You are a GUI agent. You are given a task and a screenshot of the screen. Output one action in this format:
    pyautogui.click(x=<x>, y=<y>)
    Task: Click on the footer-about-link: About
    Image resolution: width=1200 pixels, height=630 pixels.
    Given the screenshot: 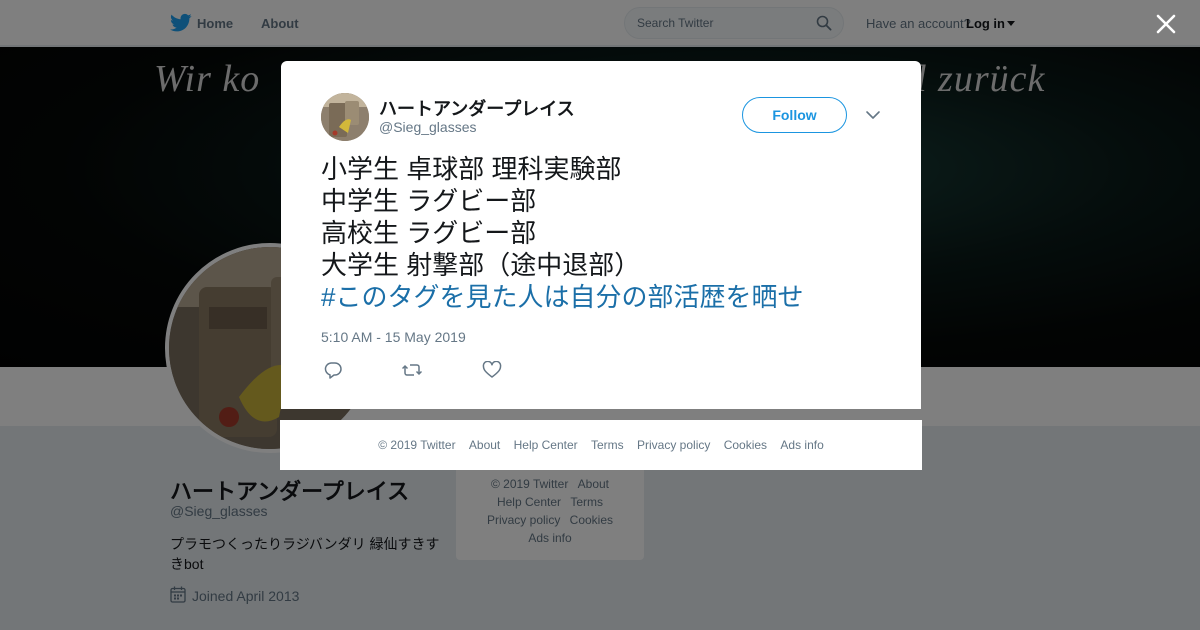 What is the action you would take?
    pyautogui.click(x=484, y=445)
    